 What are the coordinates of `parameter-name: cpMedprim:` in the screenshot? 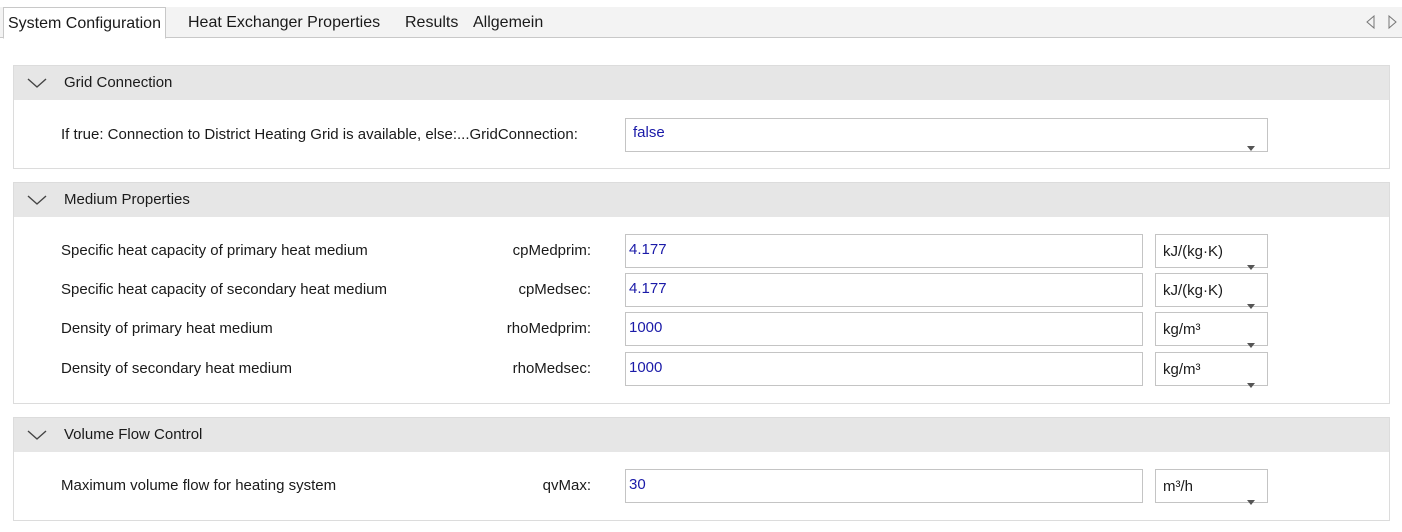 It's located at (551, 250).